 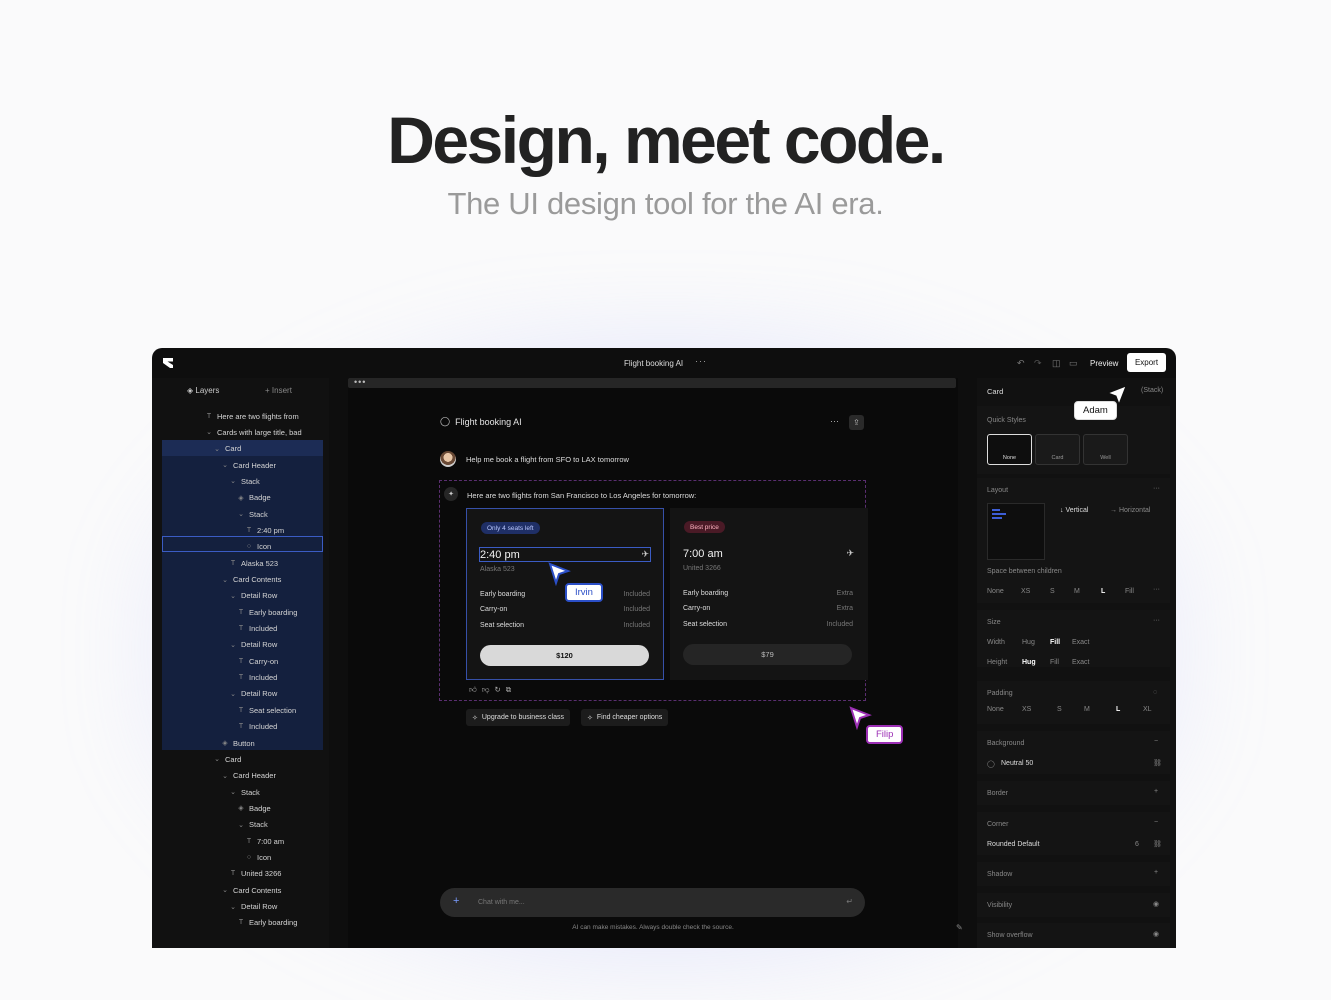 I want to click on layer-row: T Here are two flights from, so click(x=251, y=416).